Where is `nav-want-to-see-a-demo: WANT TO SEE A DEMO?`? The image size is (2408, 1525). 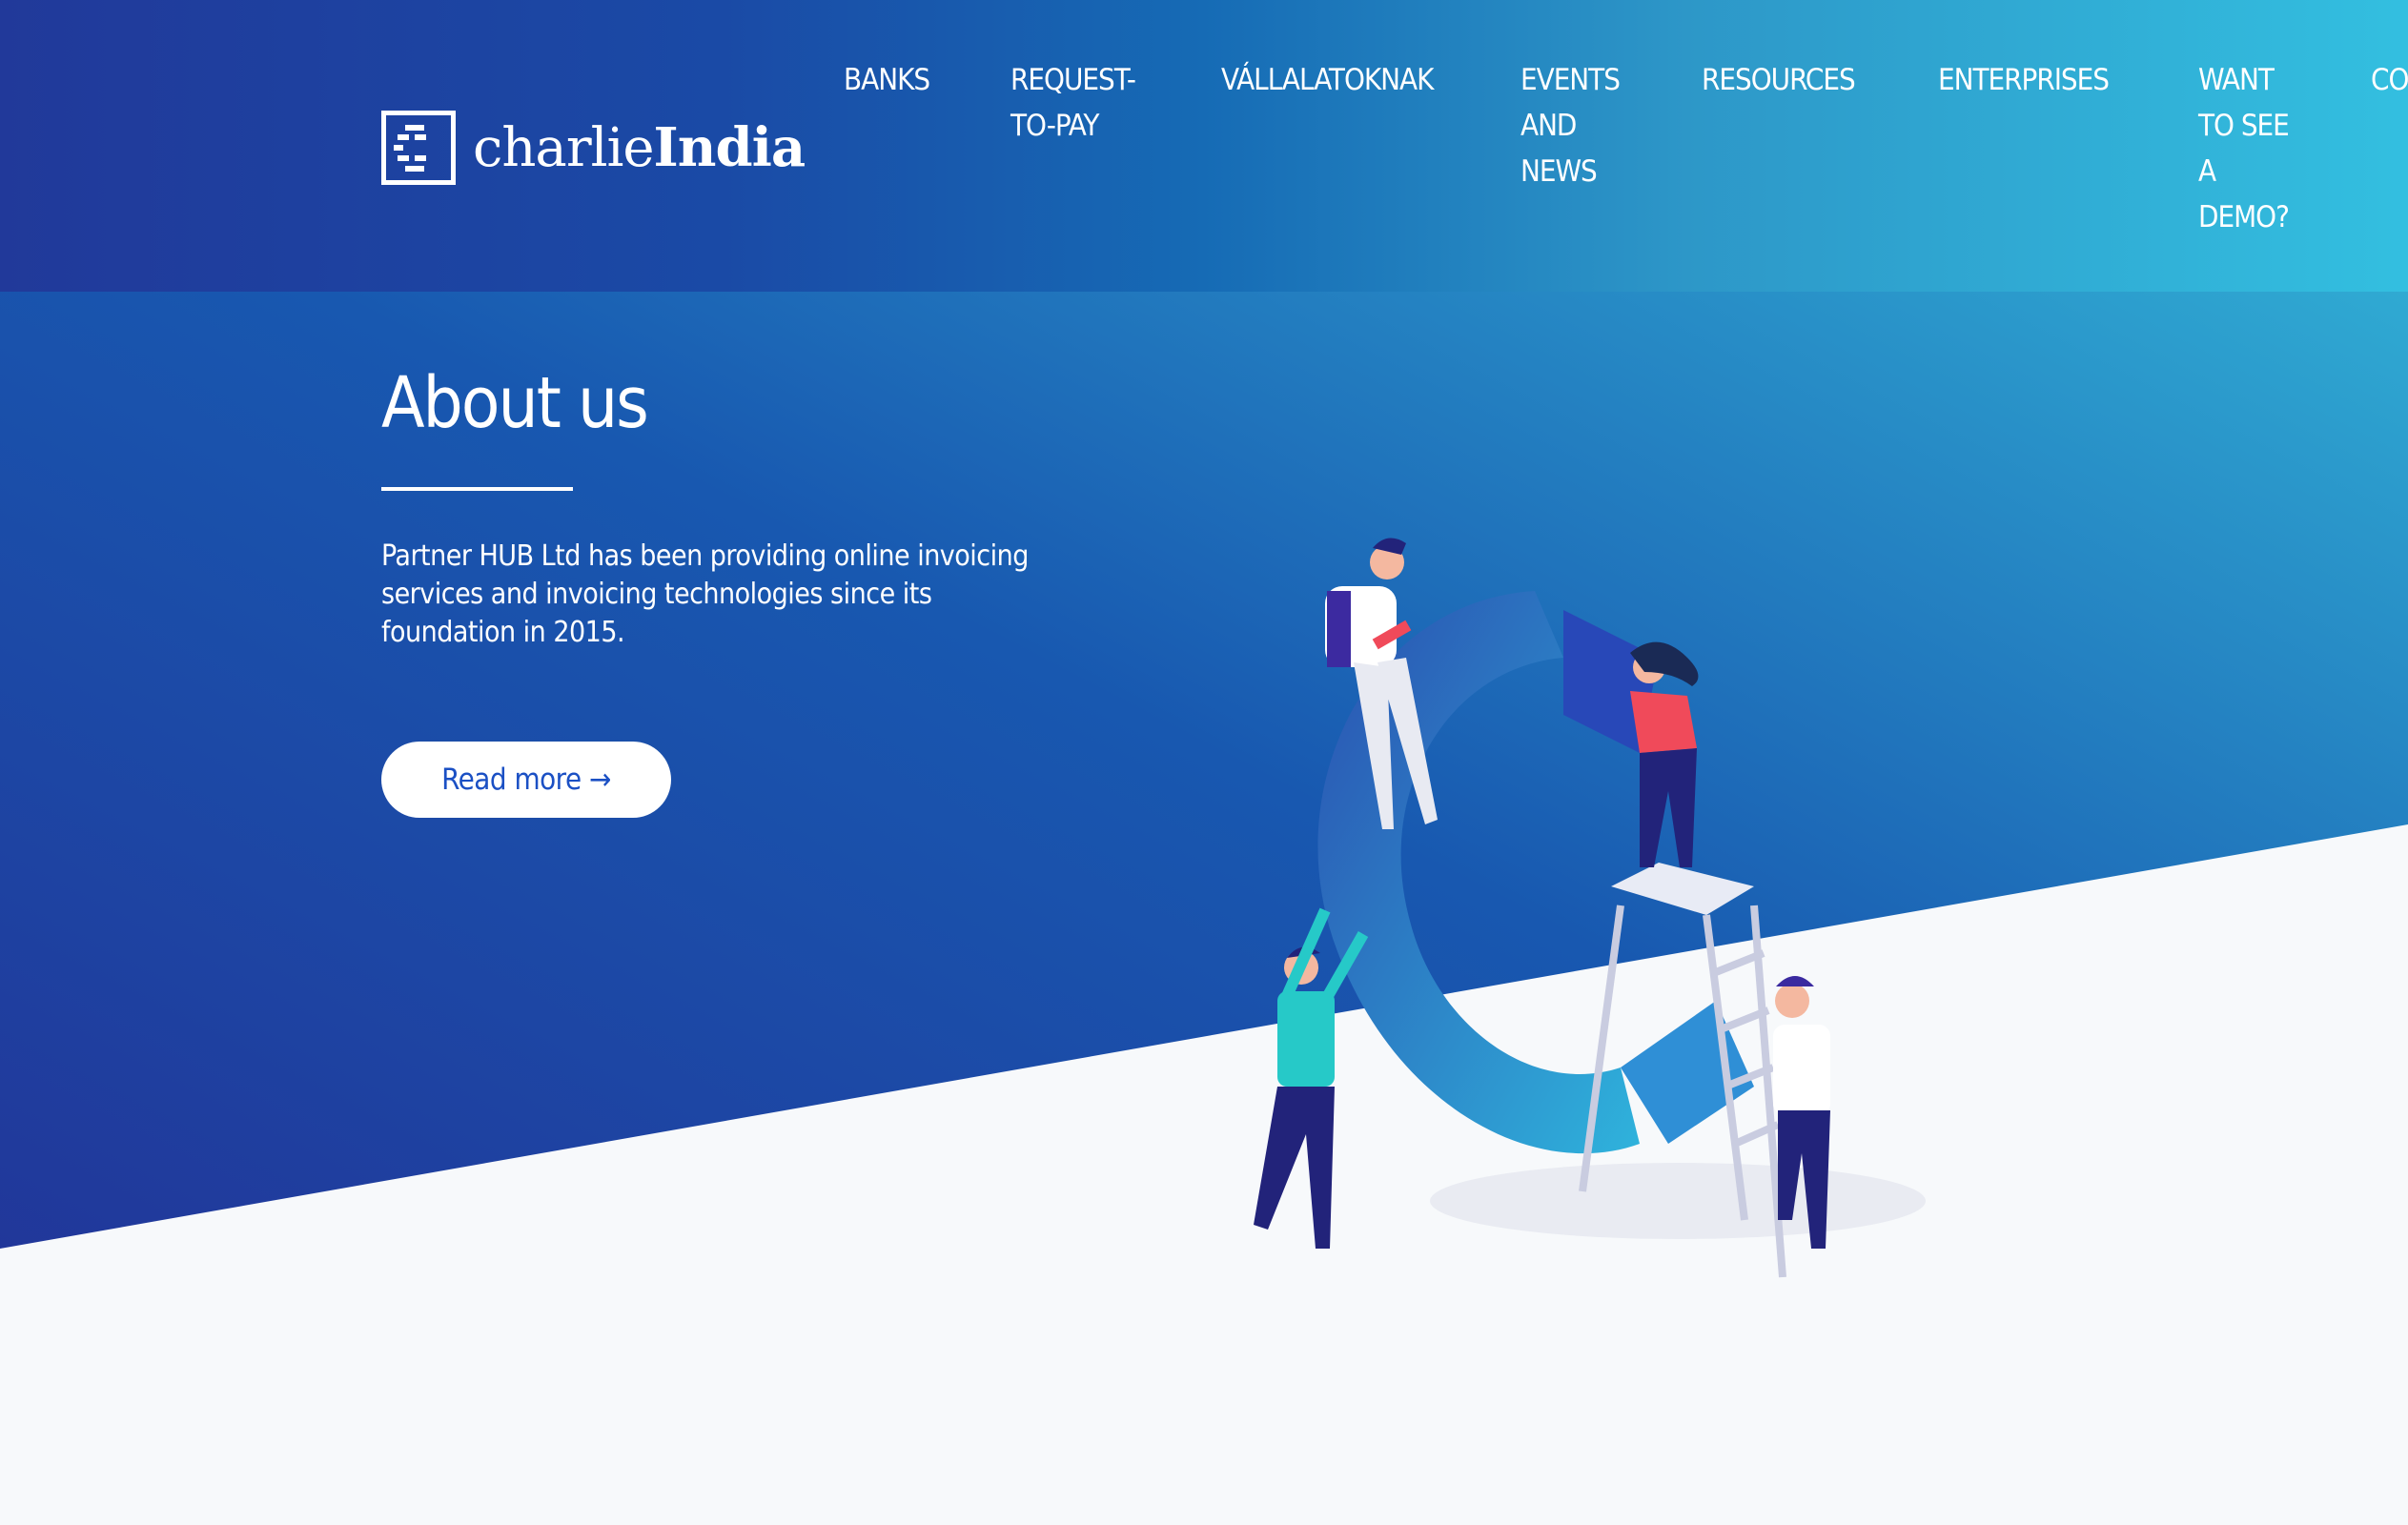
nav-want-to-see-a-demo: WANT TO SEE A DEMO? is located at coordinates (2244, 148).